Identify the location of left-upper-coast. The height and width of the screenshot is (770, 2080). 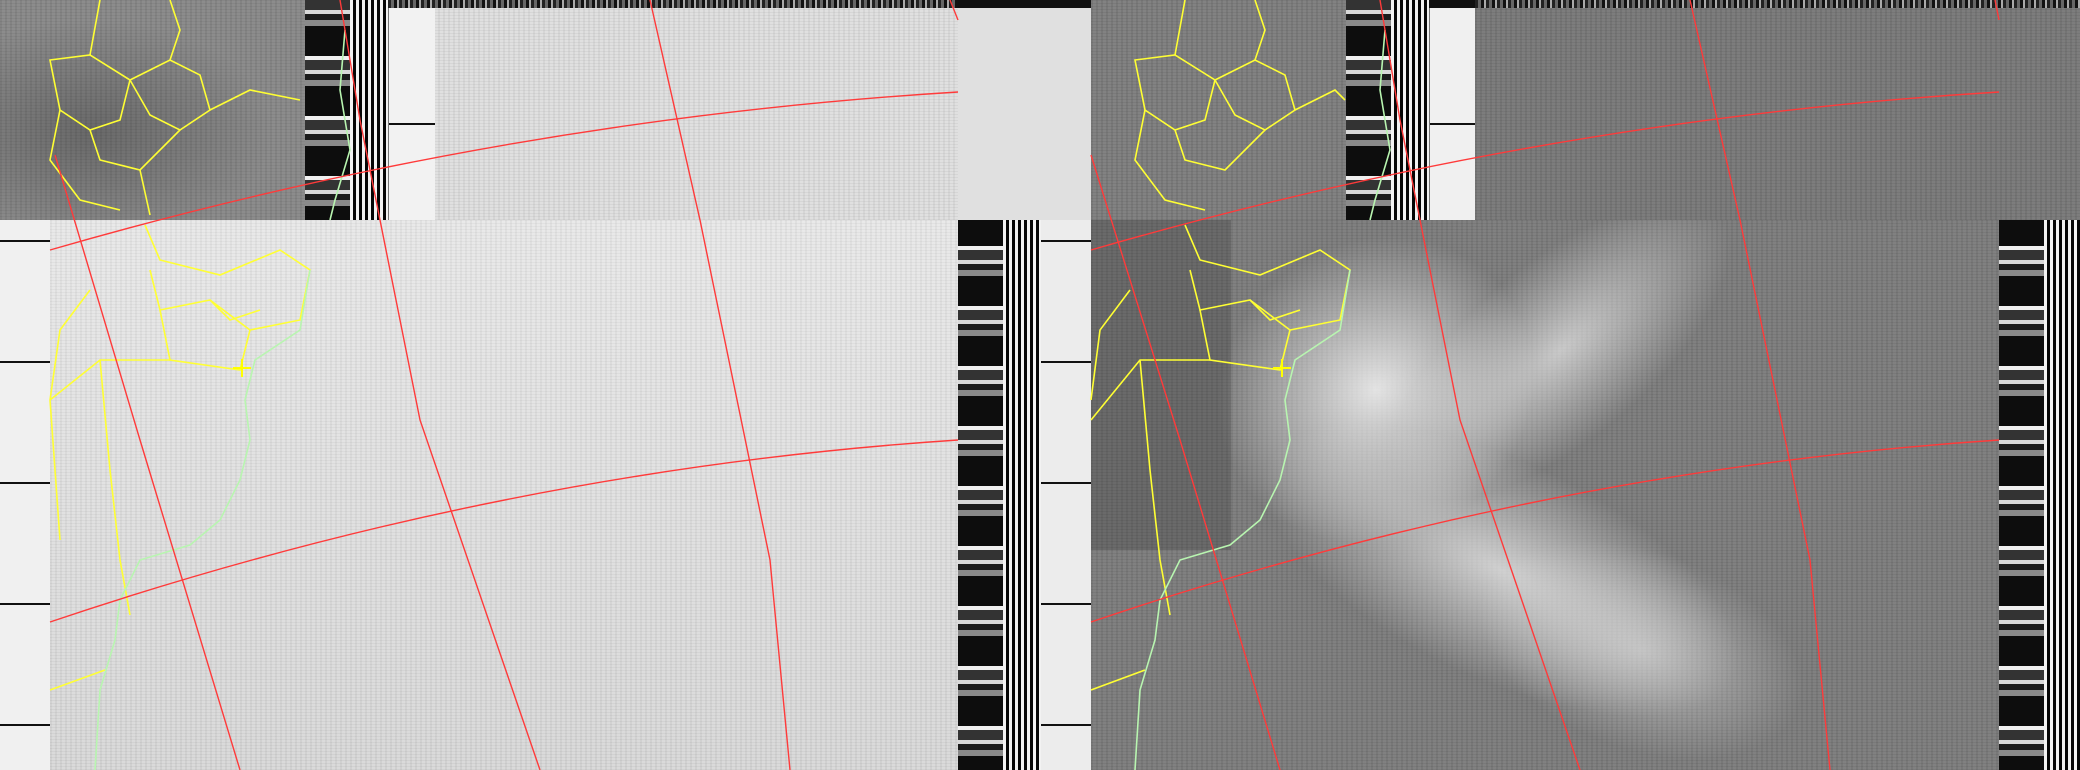
(340, 125).